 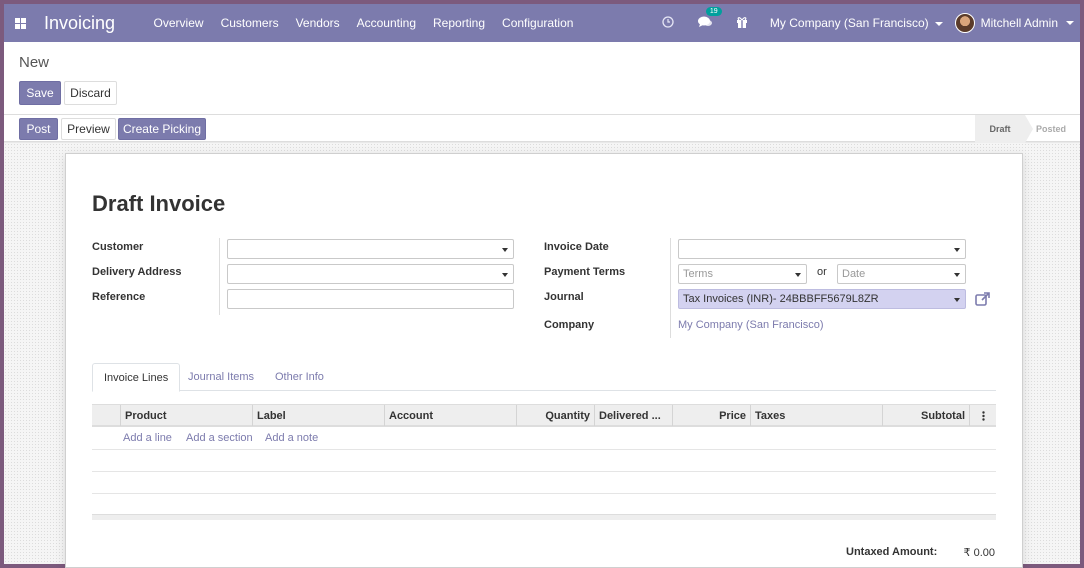 I want to click on tab-journal-items: Journal Items, so click(x=221, y=377).